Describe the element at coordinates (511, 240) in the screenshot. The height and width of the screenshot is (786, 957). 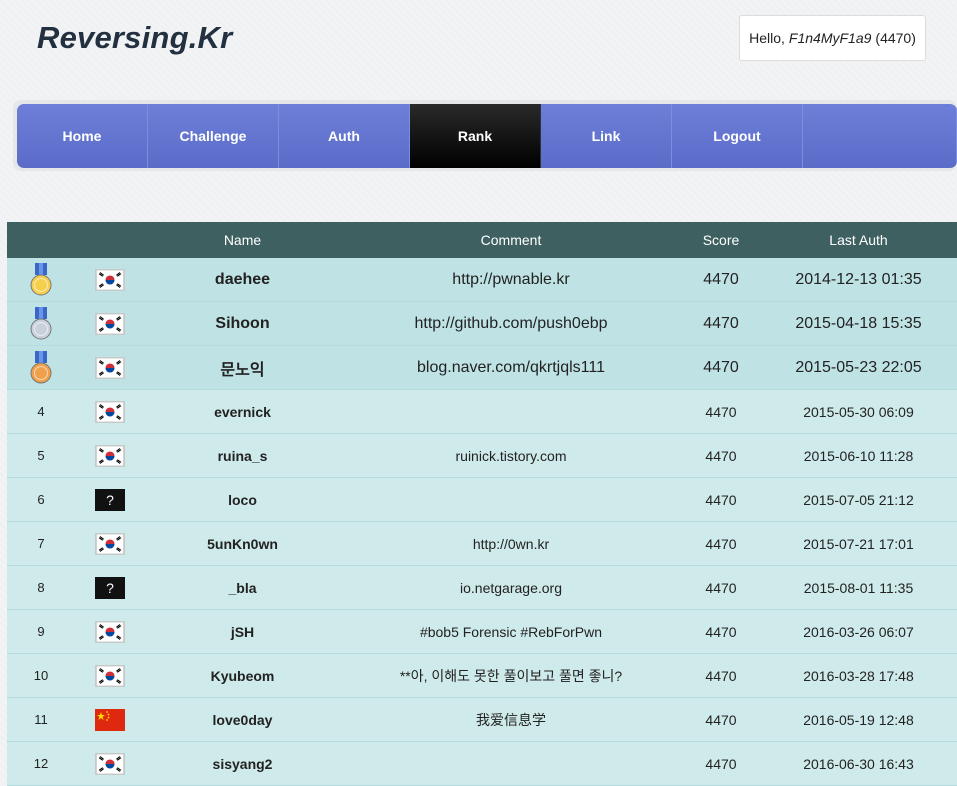
I see `header-comment: Comment` at that location.